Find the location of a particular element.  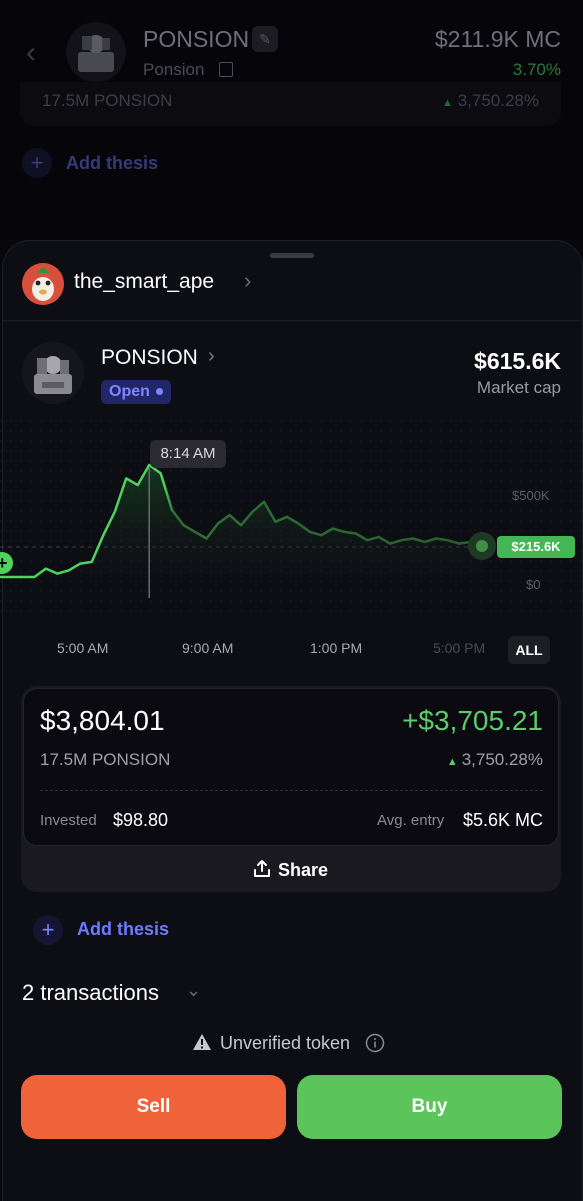

share-button: Share is located at coordinates (290, 870).